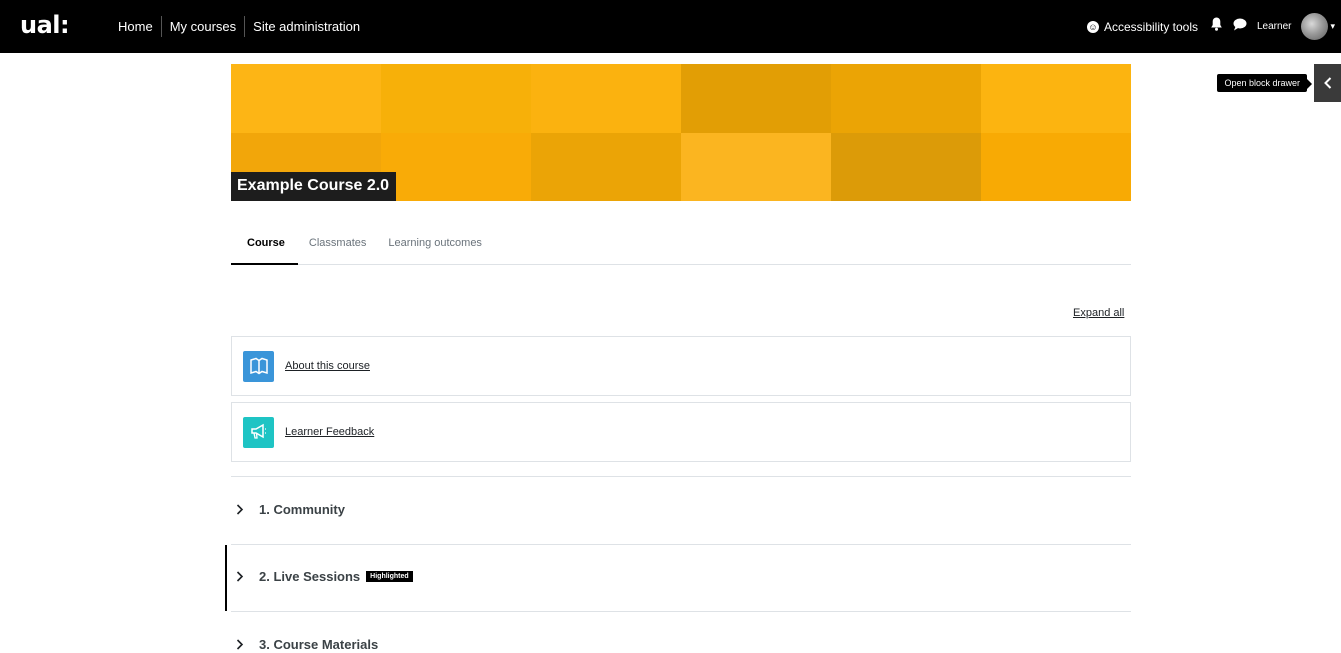 The image size is (1341, 653). What do you see at coordinates (1098, 313) in the screenshot?
I see `expand-all-link: Expand all` at bounding box center [1098, 313].